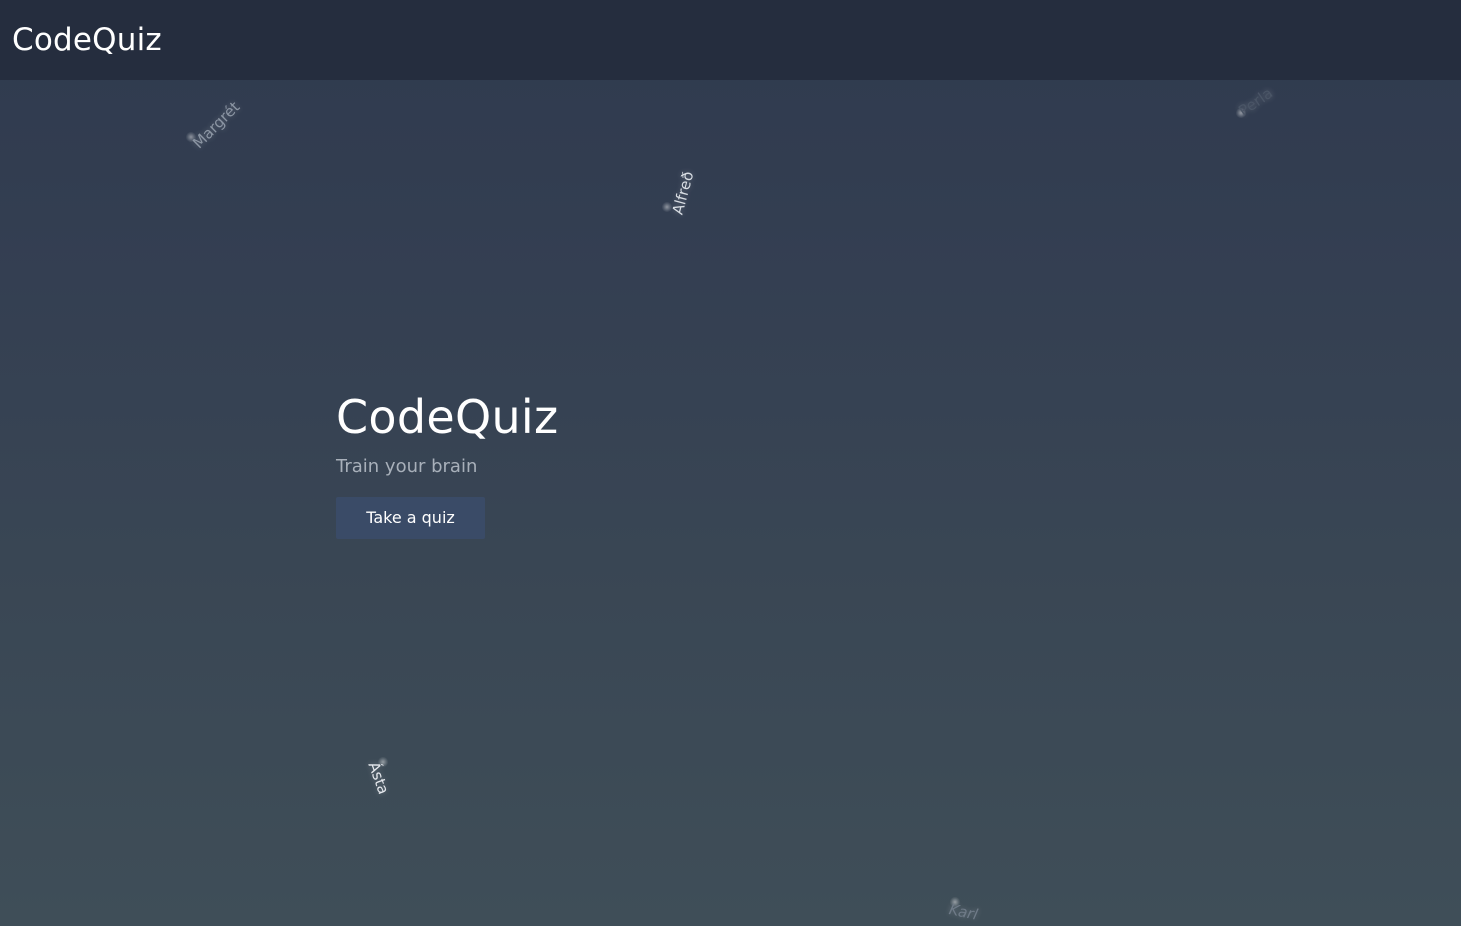  What do you see at coordinates (636, 462) in the screenshot?
I see `hero-section: CodeQuiz Train your brain Take a quiz` at bounding box center [636, 462].